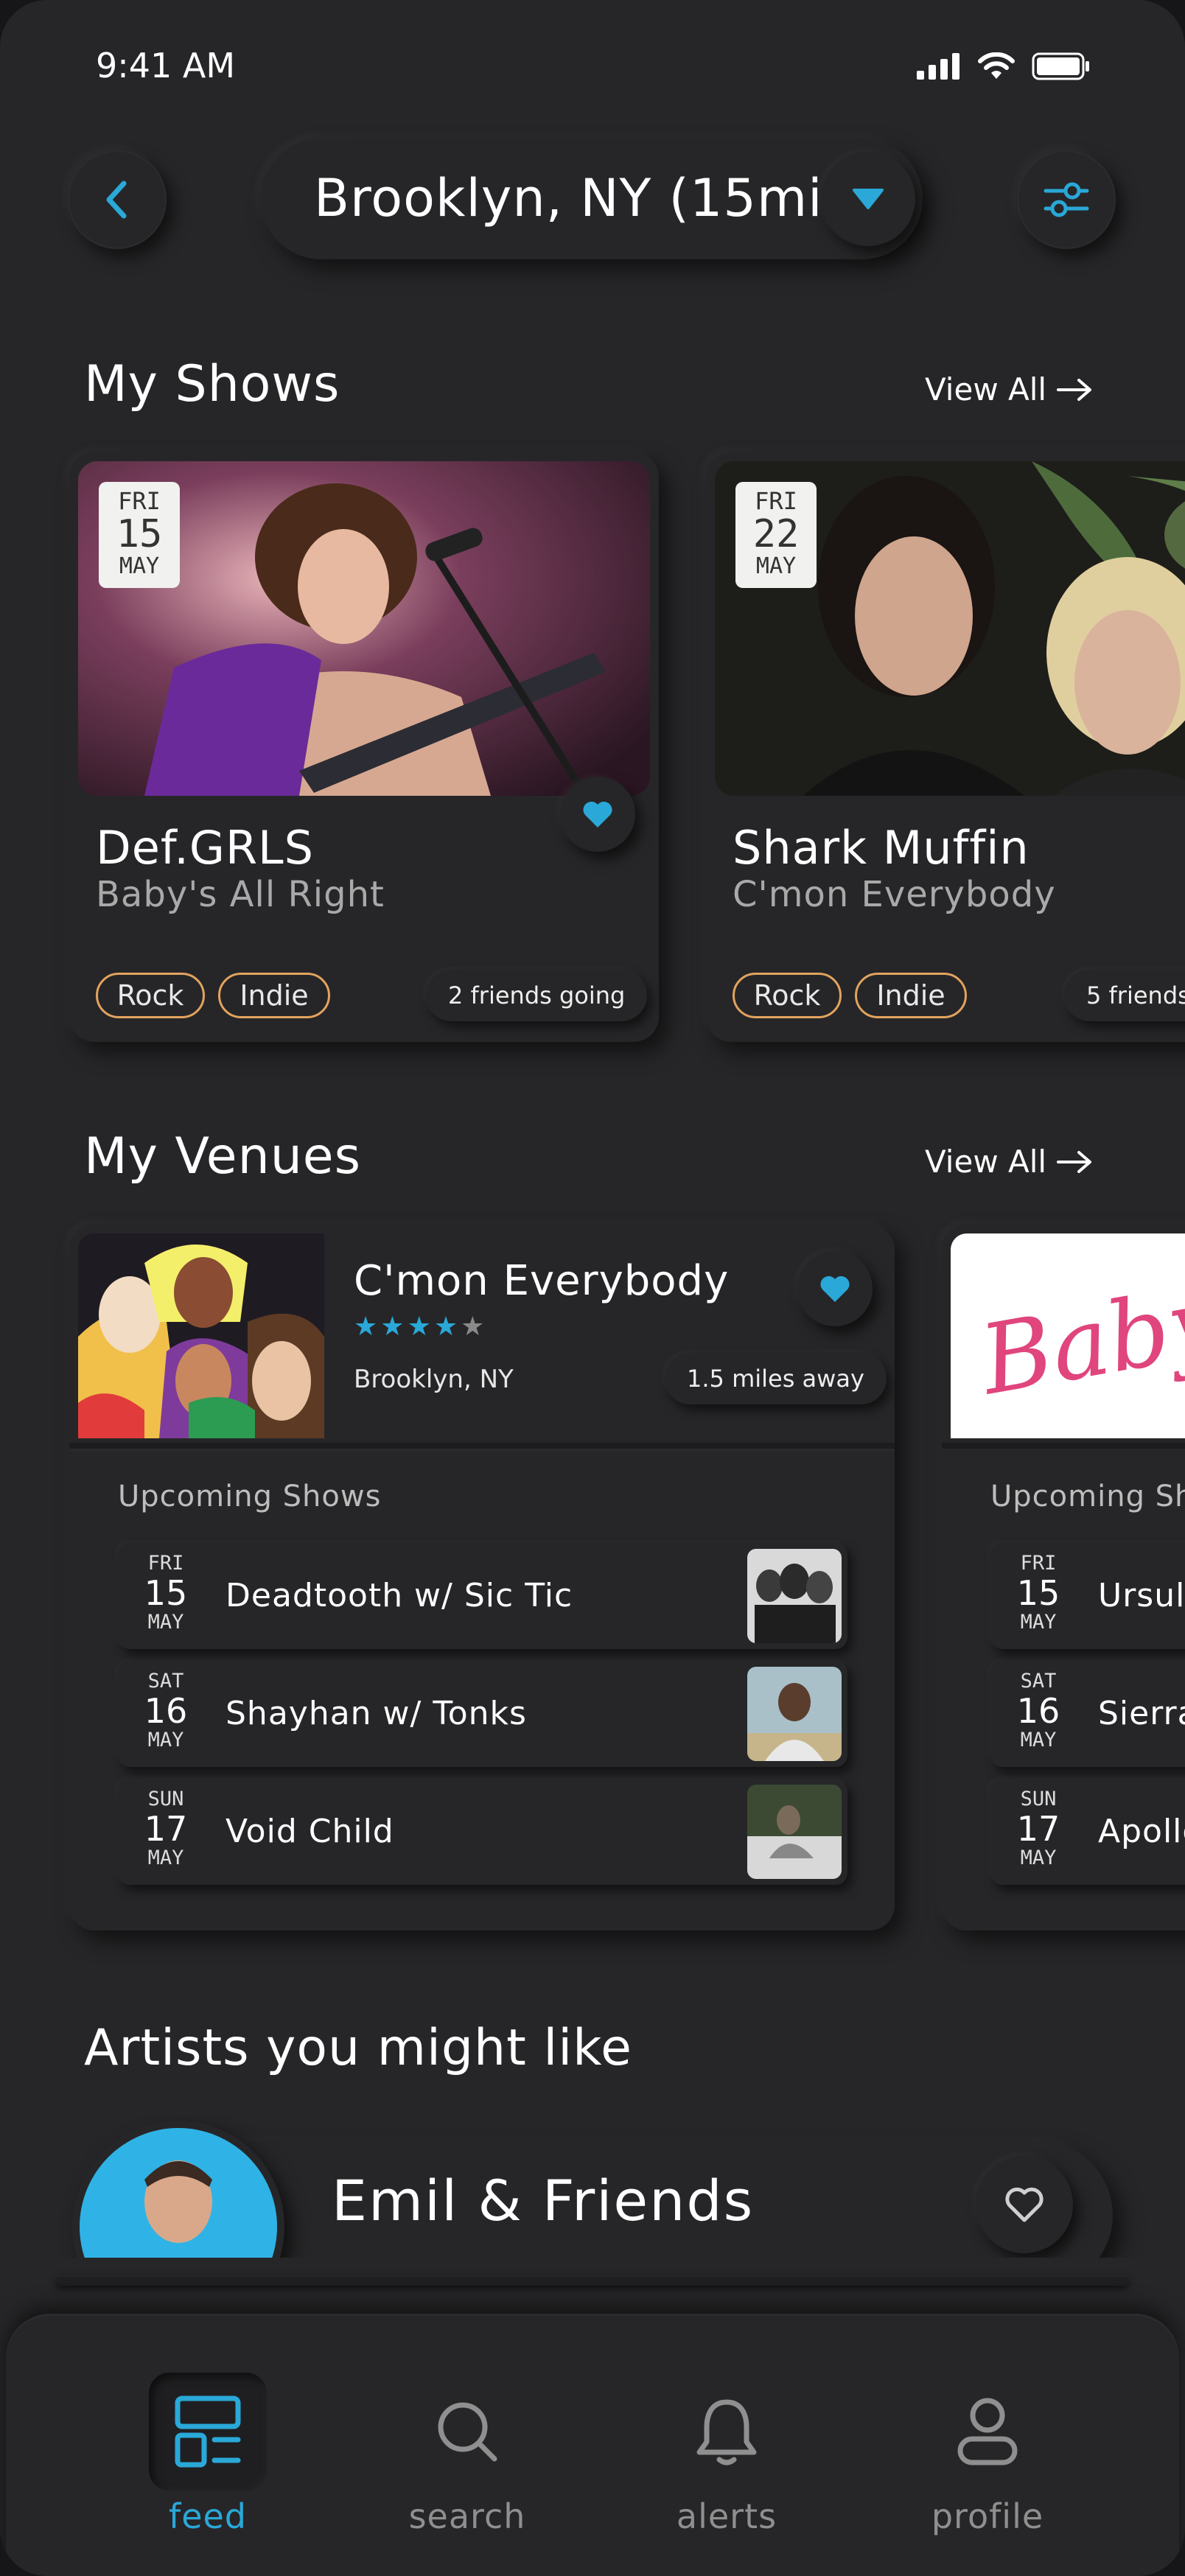 This screenshot has height=2576, width=1185. Describe the element at coordinates (1087, 1832) in the screenshot. I see `upcoming-show-row: SUN 17 MAY Apollo` at that location.